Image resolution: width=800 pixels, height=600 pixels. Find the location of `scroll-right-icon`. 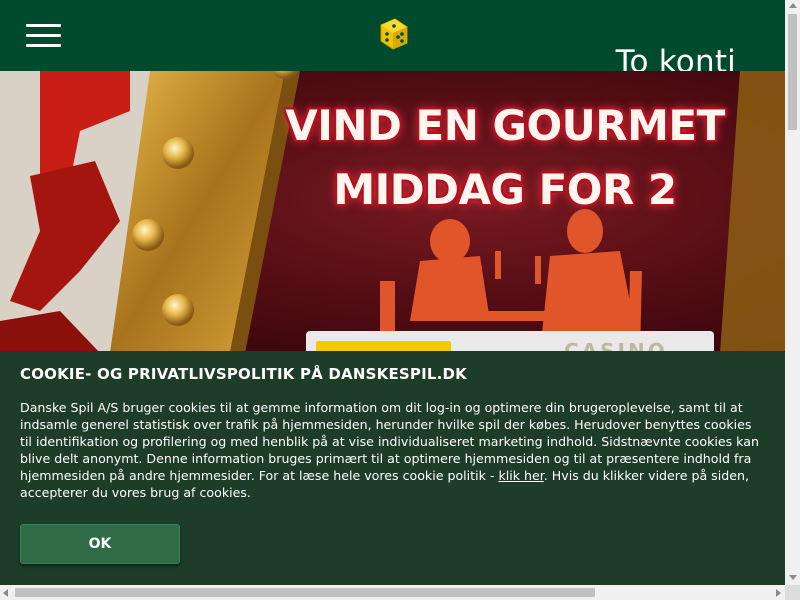

scroll-right-icon is located at coordinates (778, 593).